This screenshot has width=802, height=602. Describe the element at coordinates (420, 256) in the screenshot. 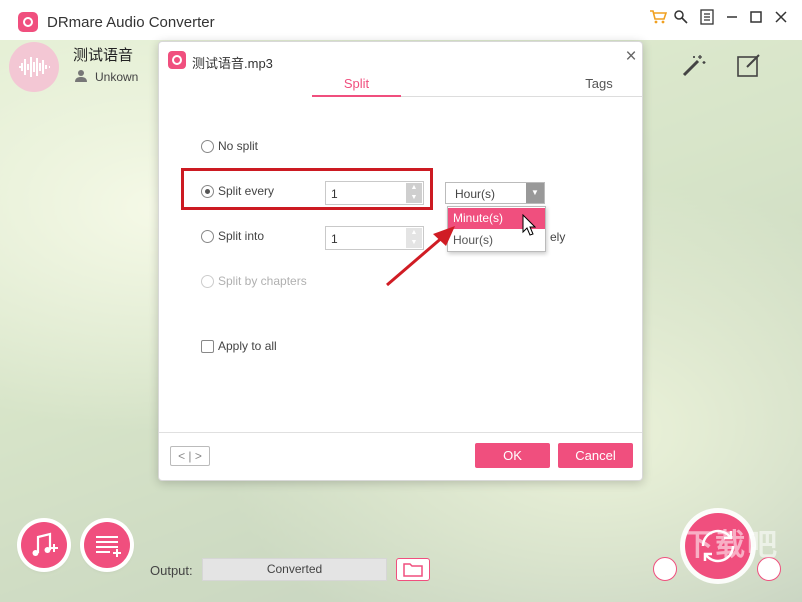

I see `annotation-arrow-icon` at that location.